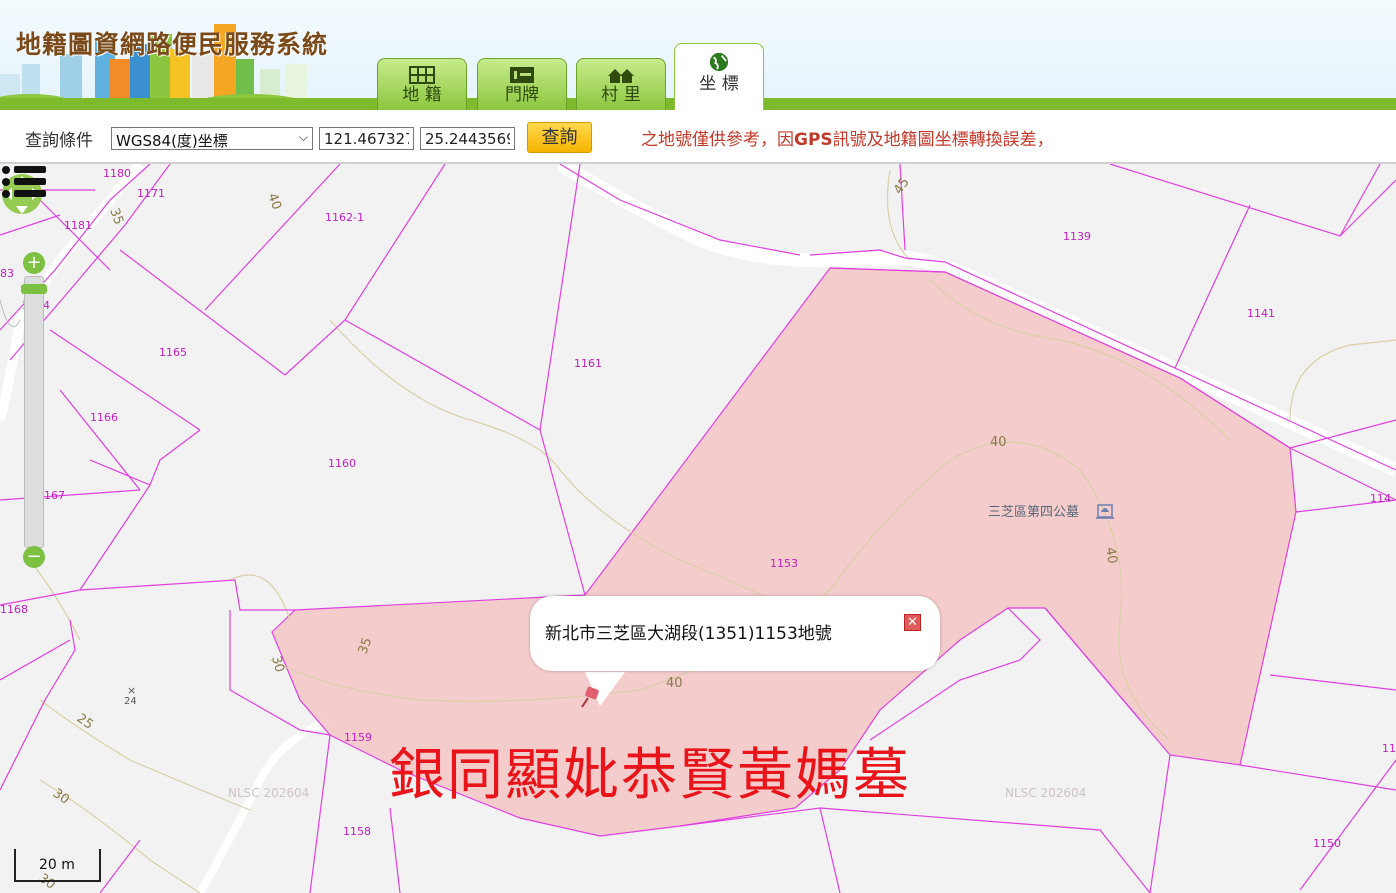 This screenshot has height=893, width=1396. I want to click on site-title: 地籍圖資網路便民服務系統, so click(172, 44).